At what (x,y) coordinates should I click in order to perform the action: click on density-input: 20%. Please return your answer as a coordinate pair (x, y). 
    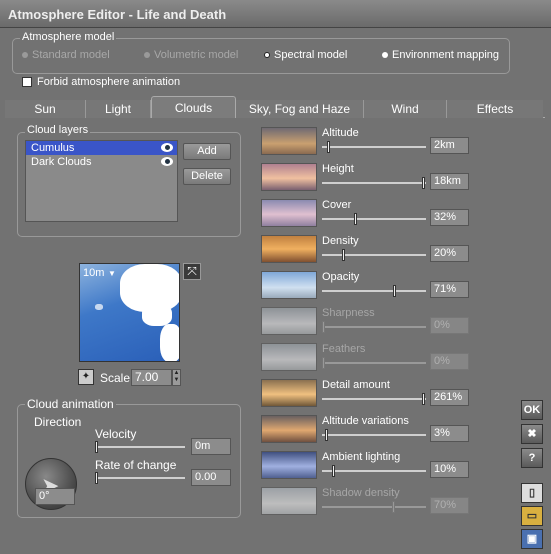
    Looking at the image, I should click on (449, 253).